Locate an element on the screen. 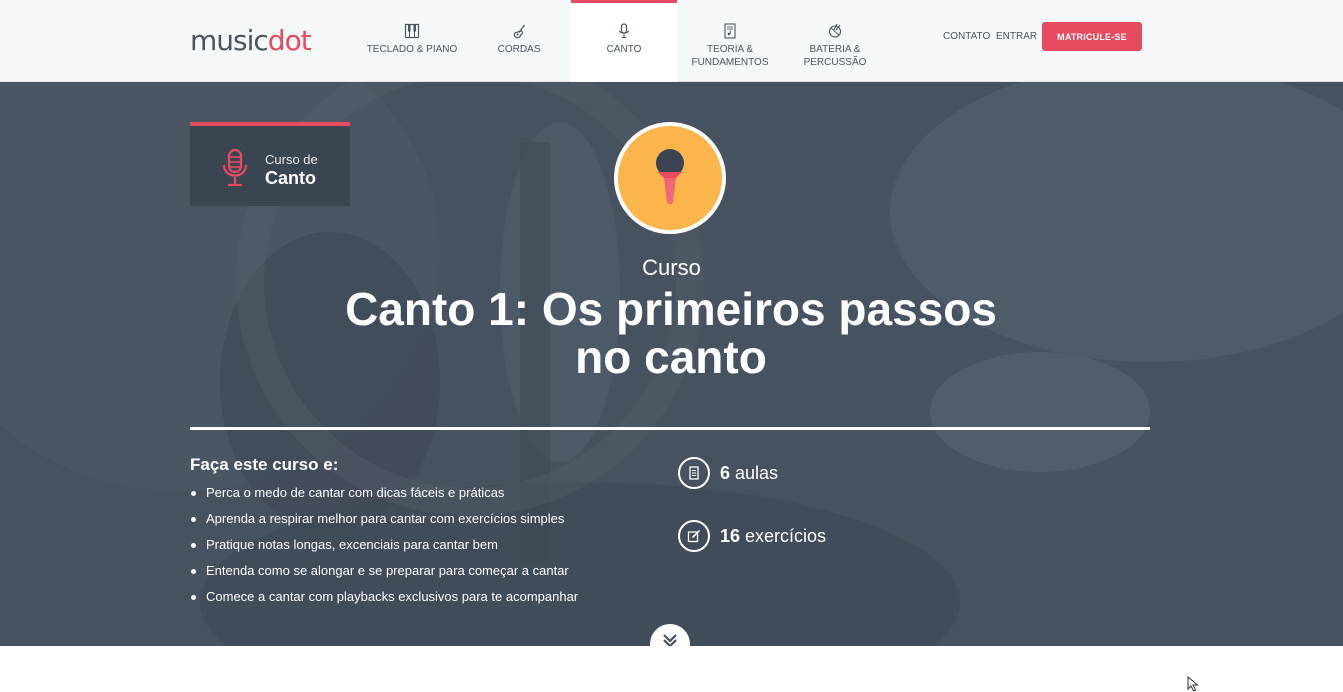  nav-item-label-line2: FUNDAMENTOS is located at coordinates (730, 62).